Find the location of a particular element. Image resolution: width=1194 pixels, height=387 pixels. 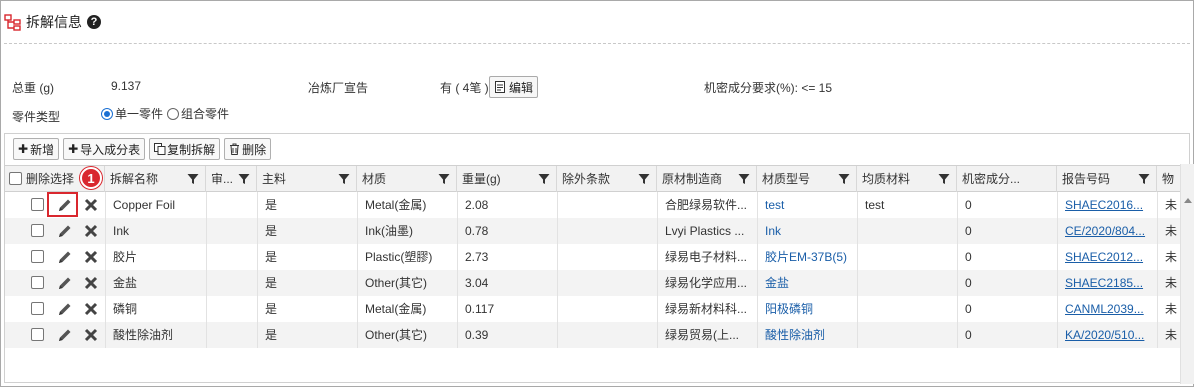

col-report-no-label: 报告号码 is located at coordinates (1086, 179).